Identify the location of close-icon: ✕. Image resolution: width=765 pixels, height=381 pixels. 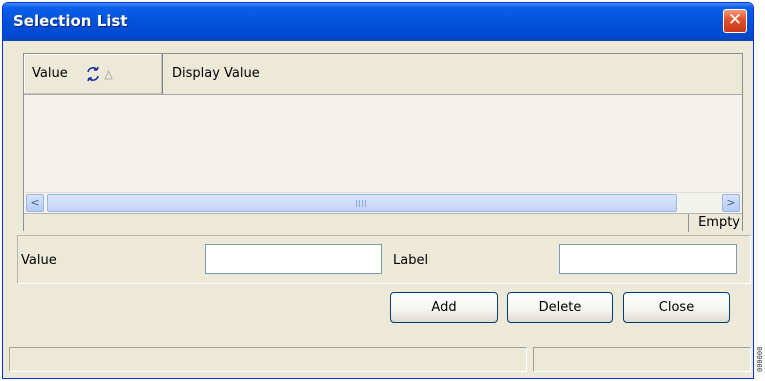
(735, 20).